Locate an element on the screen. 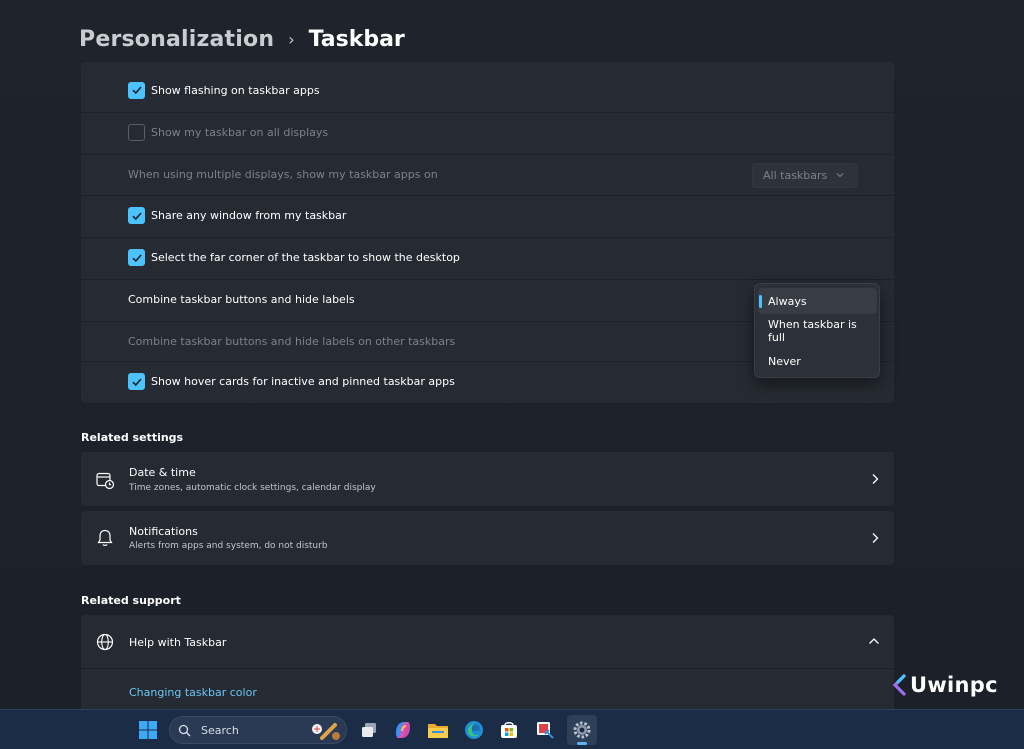 The width and height of the screenshot is (1024, 749). setting-label: Show flashing on taskbar apps is located at coordinates (235, 90).